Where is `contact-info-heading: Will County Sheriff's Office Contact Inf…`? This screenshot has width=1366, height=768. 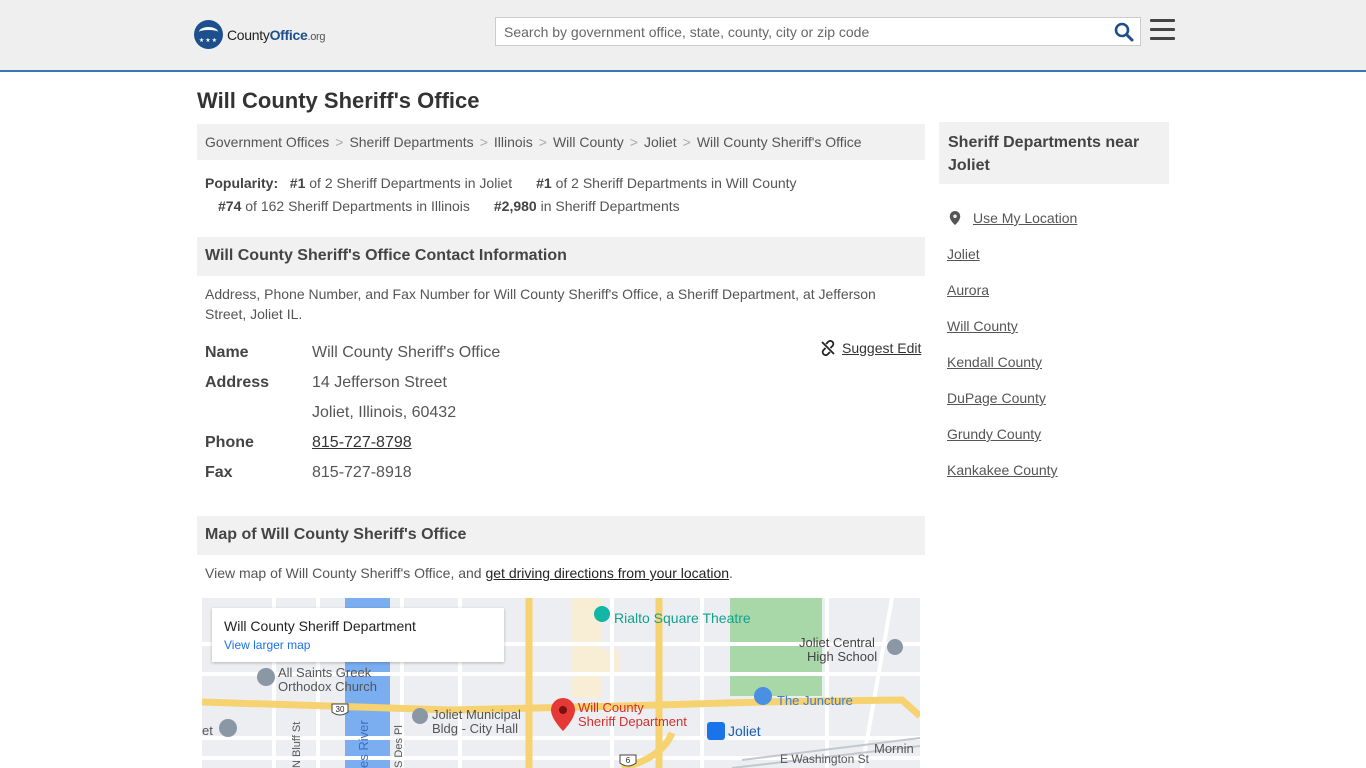
contact-info-heading: Will County Sheriff's Office Contact Inf… is located at coordinates (561, 256).